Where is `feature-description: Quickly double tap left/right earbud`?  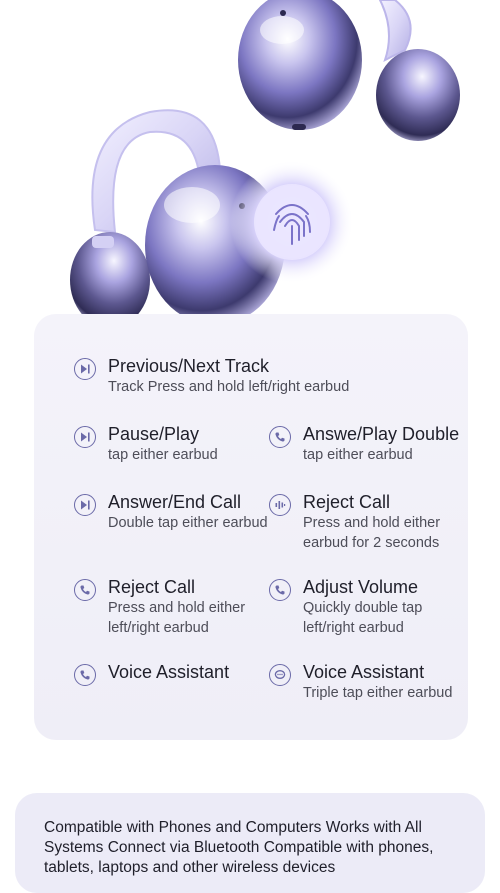 feature-description: Quickly double tap left/right earbud is located at coordinates (363, 618).